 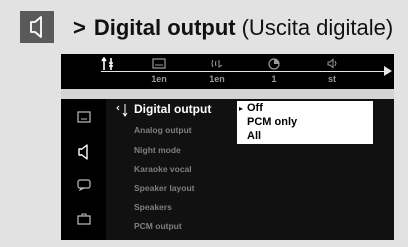 I want to click on menu-item-karaoke-vocal: Karaoke vocal, so click(x=163, y=169).